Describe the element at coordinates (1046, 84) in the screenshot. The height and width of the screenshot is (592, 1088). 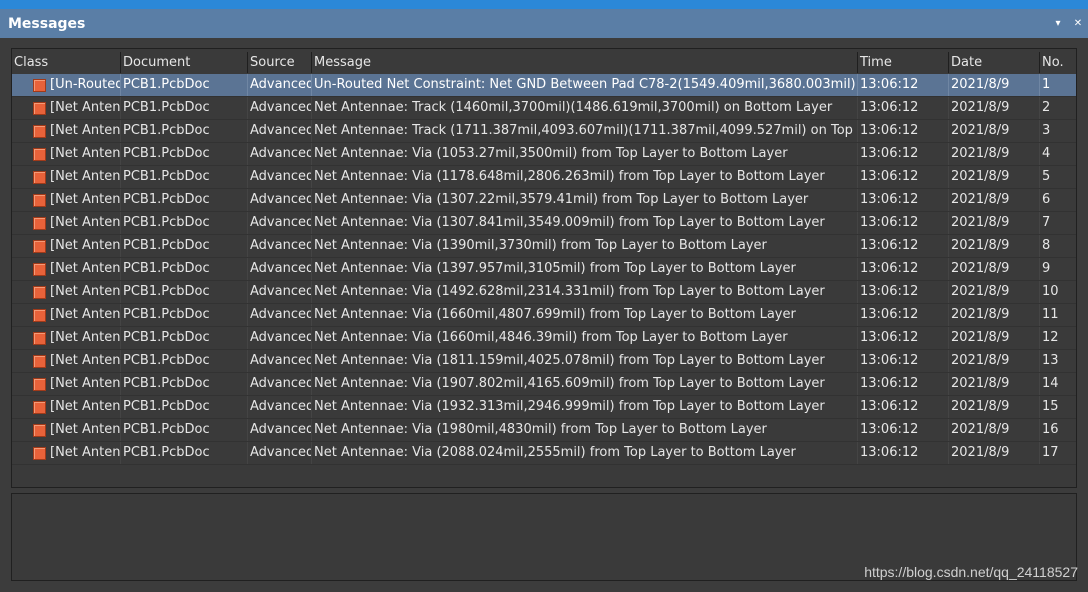
I see `number-cell: 1` at that location.